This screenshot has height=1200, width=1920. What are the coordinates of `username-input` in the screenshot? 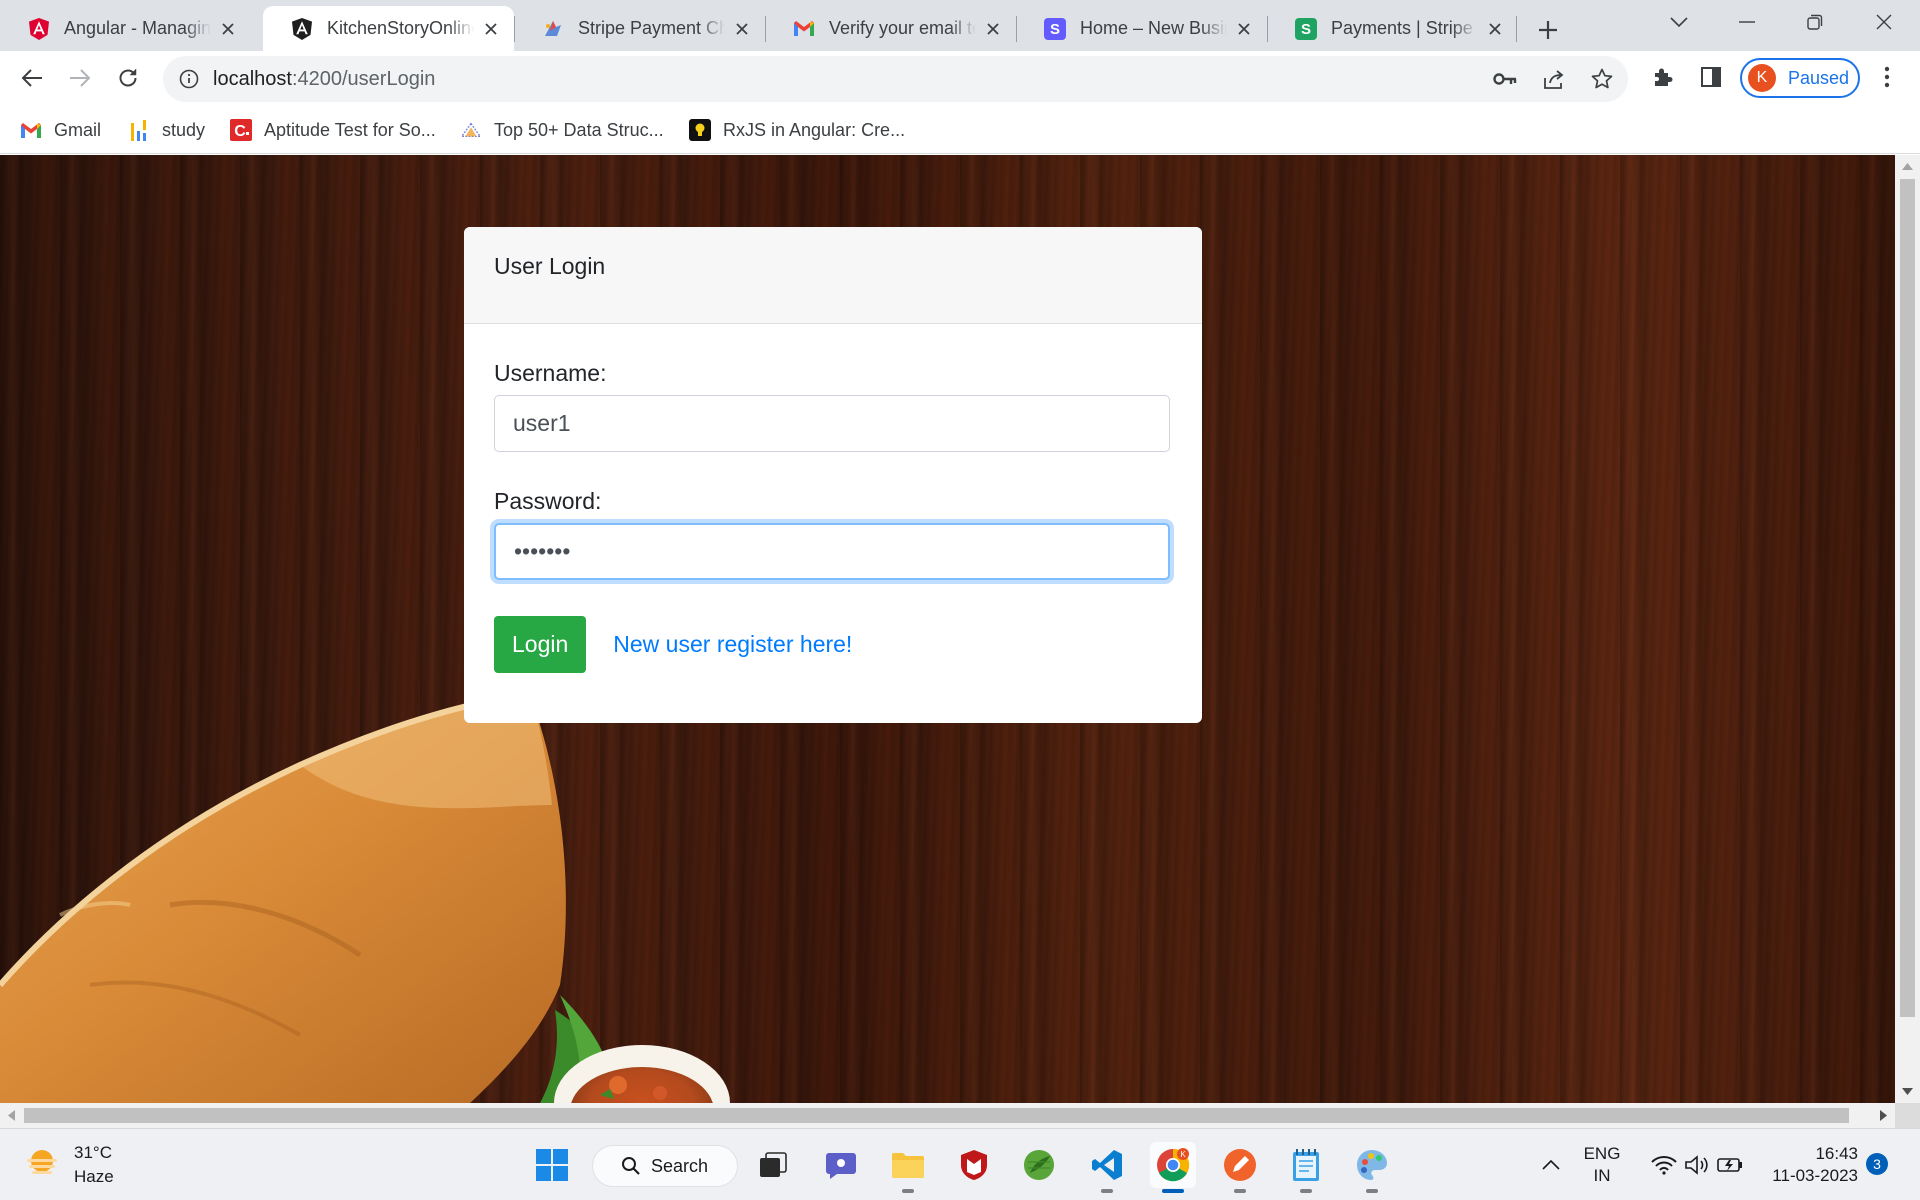 It's located at (832, 423).